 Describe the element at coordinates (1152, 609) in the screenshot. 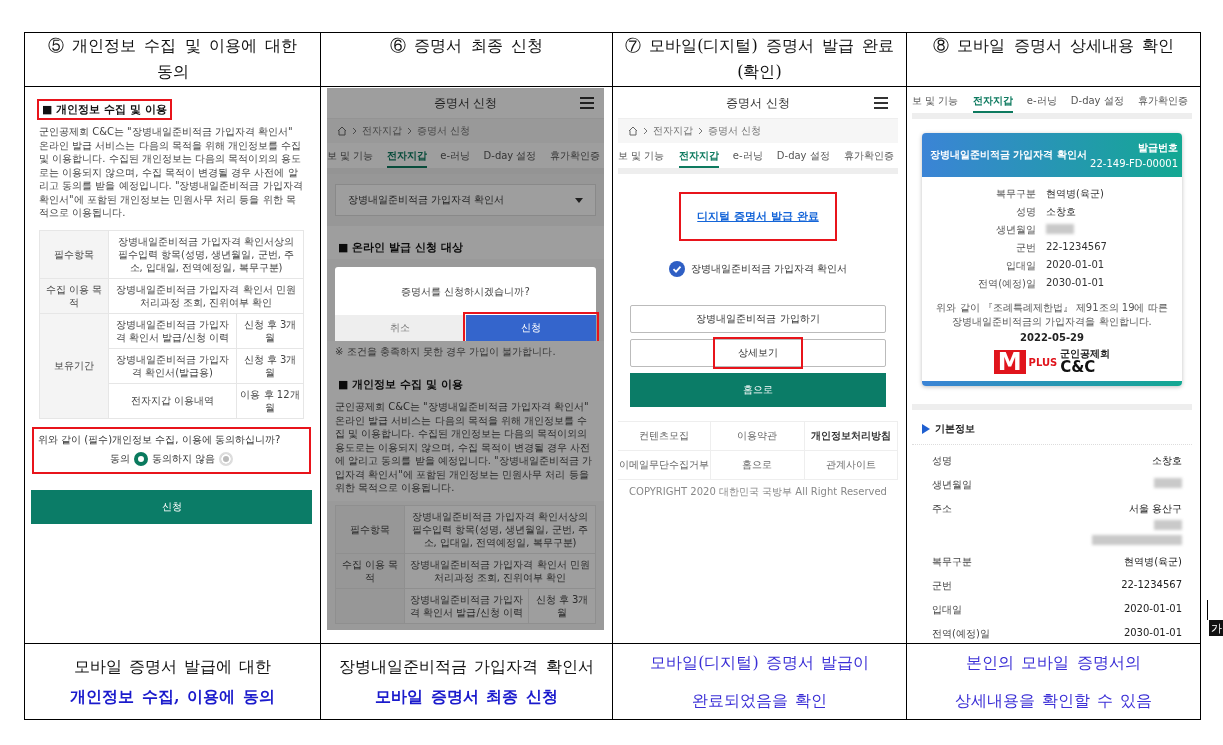

I see `detail-value: 2020-01-01` at that location.